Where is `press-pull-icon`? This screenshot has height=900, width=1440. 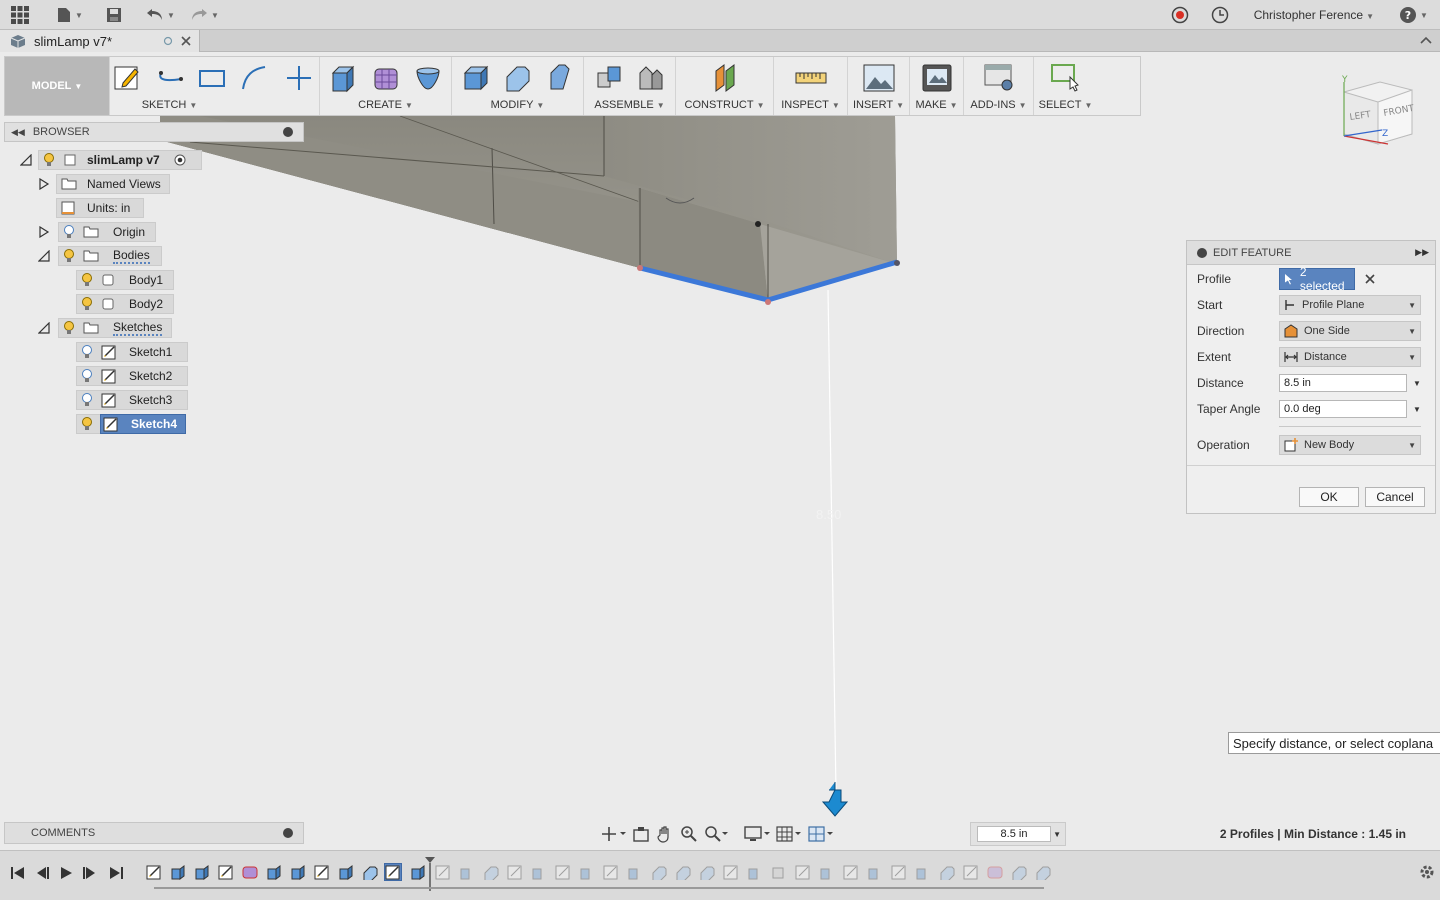 press-pull-icon is located at coordinates (476, 78).